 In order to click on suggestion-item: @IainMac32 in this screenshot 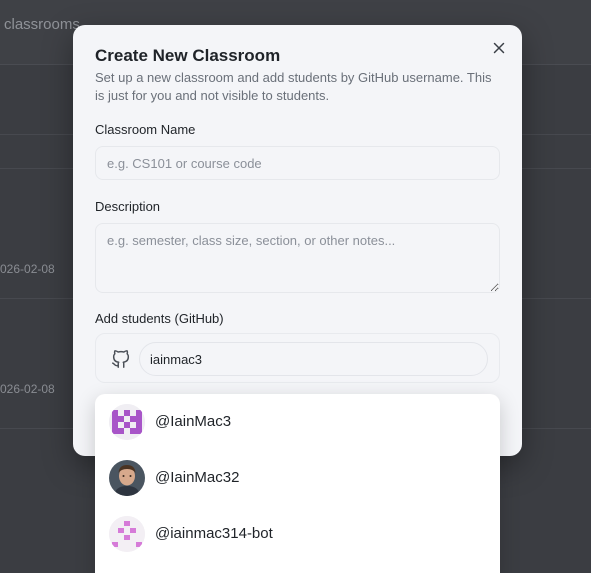, I will do `click(297, 478)`.